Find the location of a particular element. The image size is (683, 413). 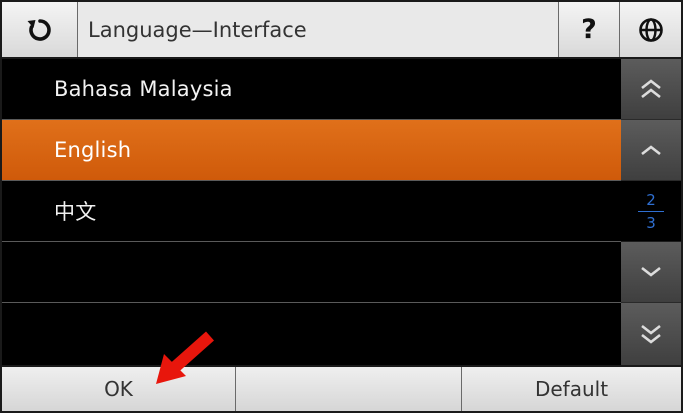

up-icon is located at coordinates (651, 150).